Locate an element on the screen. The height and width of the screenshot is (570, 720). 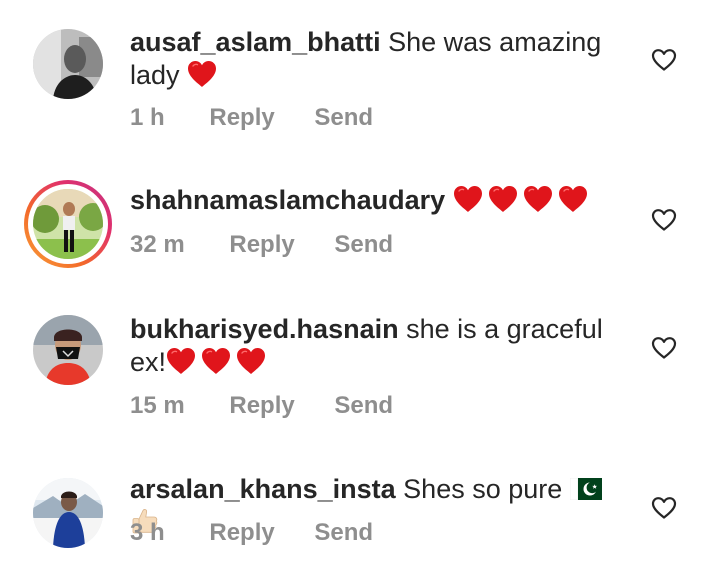
comment-time: 32 m is located at coordinates (157, 244).